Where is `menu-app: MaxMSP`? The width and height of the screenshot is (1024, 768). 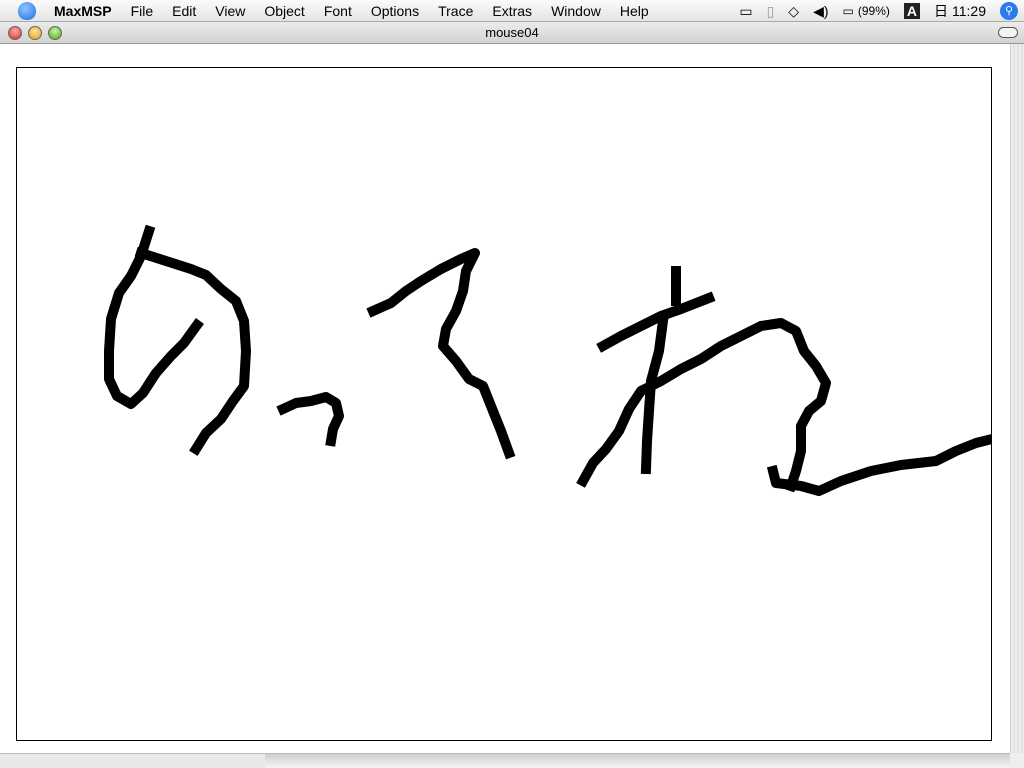 menu-app: MaxMSP is located at coordinates (83, 11).